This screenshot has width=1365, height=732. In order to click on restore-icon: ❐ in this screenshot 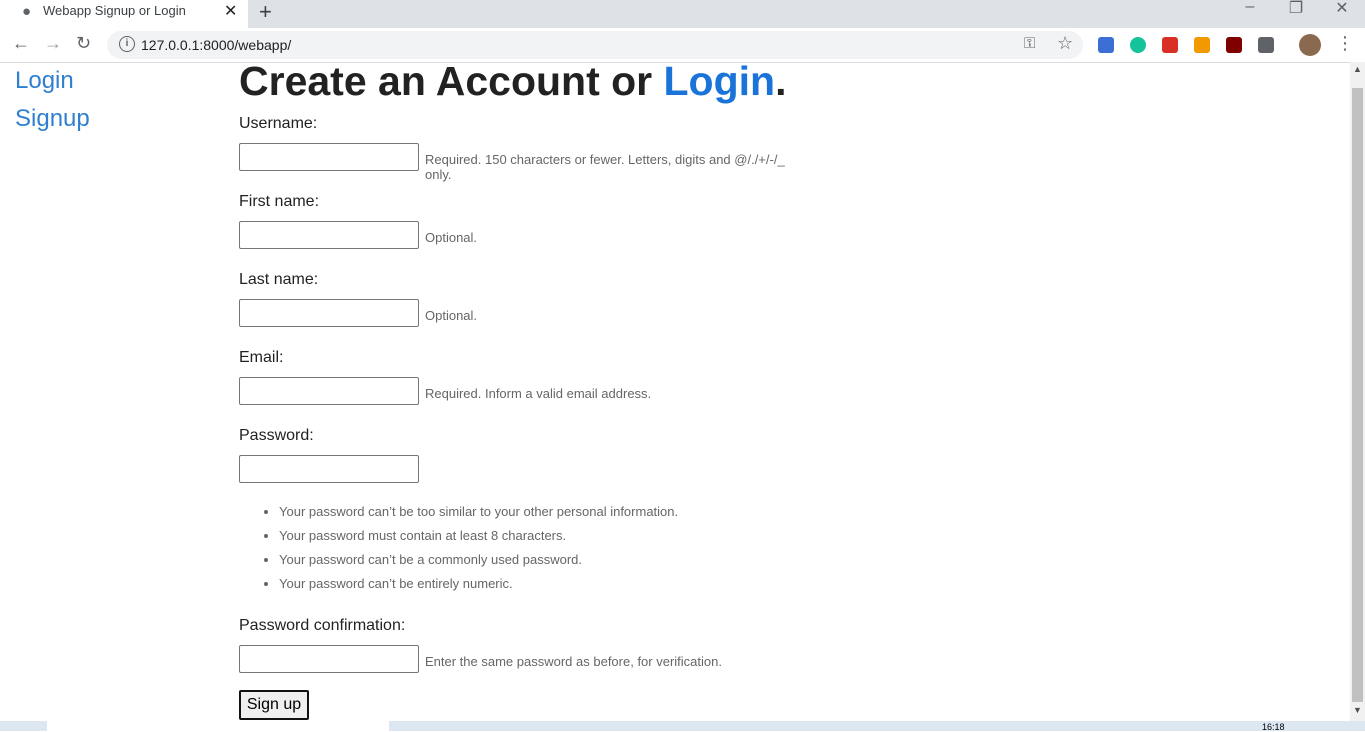, I will do `click(1296, 9)`.